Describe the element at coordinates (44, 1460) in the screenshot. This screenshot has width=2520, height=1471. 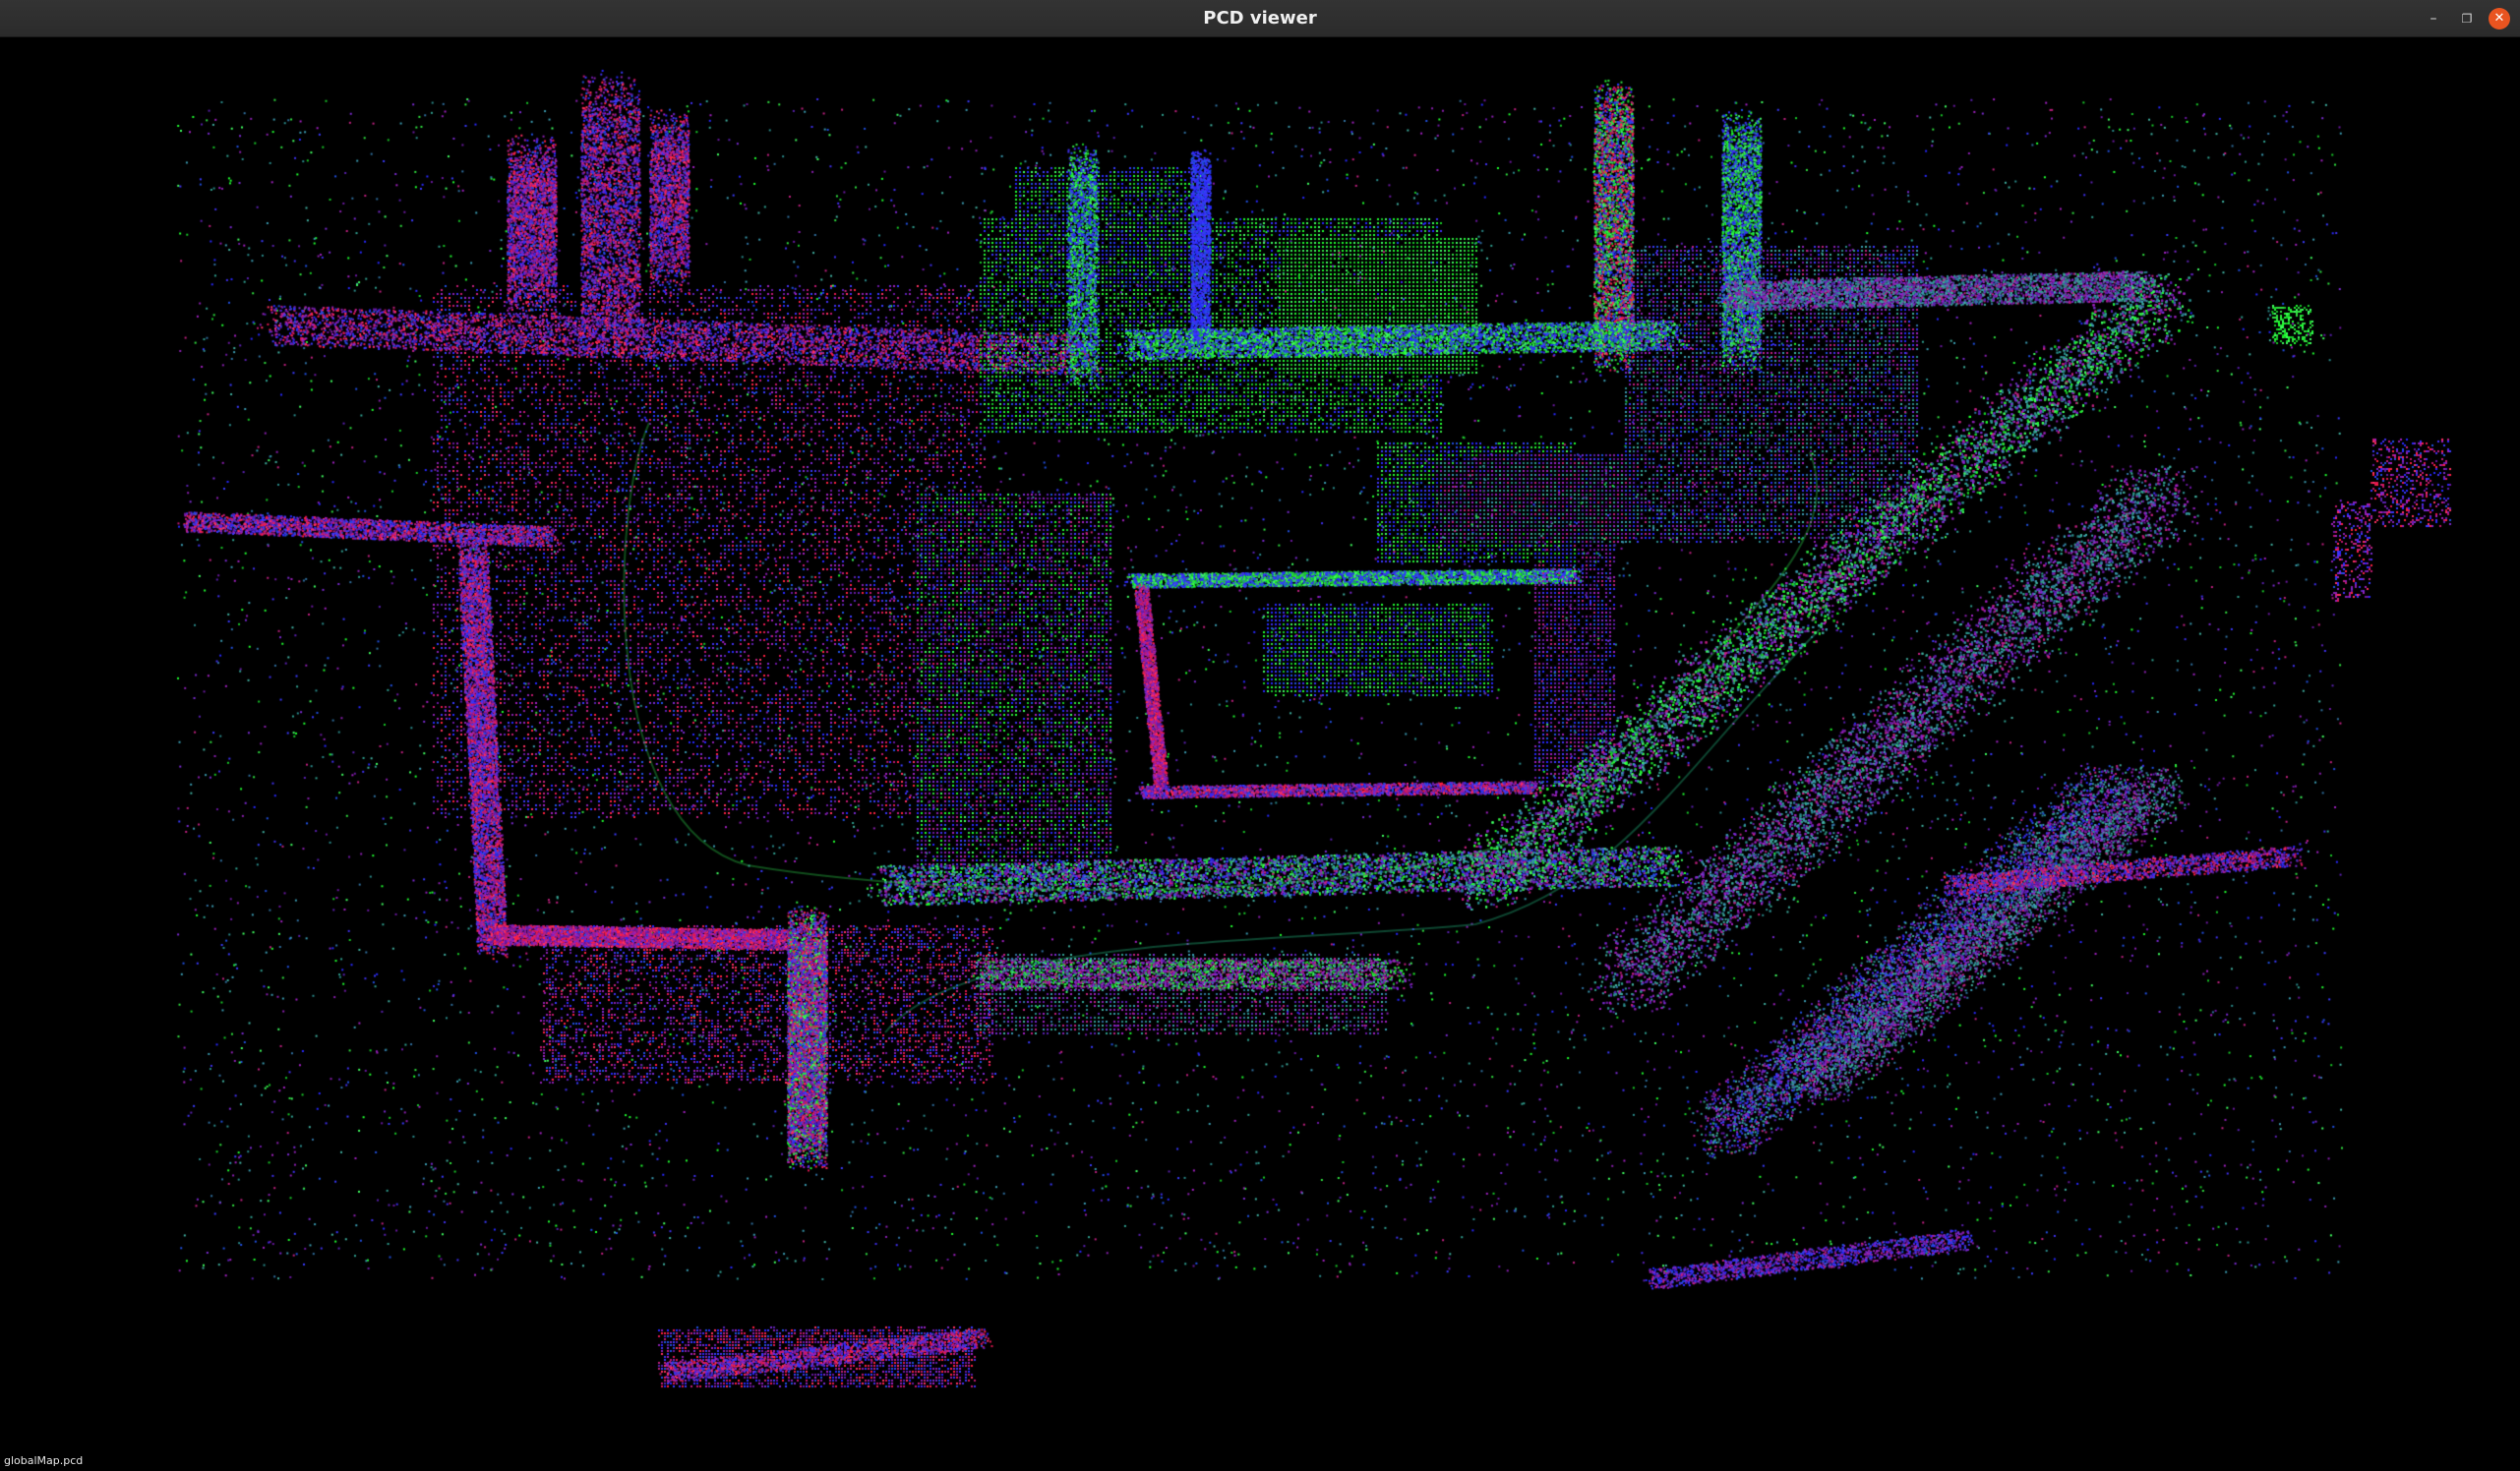
I see `file-name-label: globalMap.pcd` at that location.